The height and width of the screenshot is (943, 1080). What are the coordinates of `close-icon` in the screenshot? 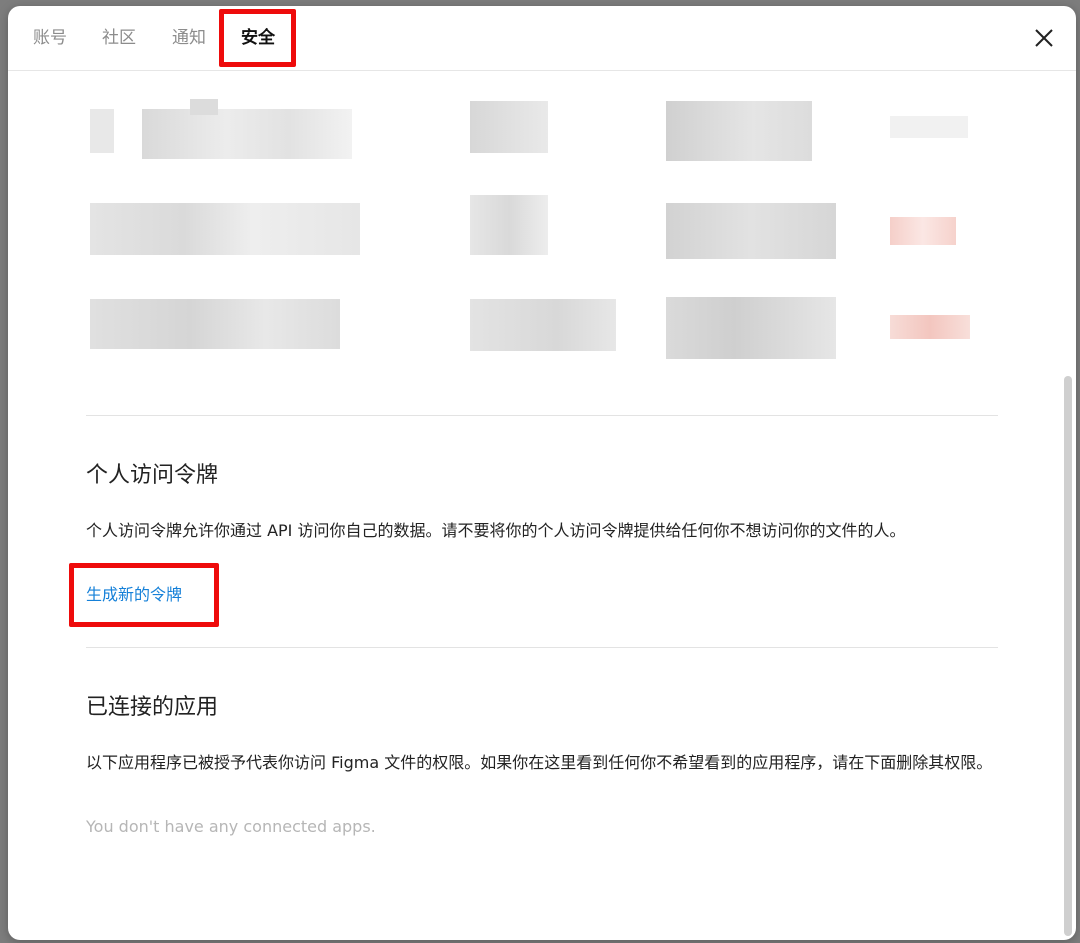 It's located at (1044, 38).